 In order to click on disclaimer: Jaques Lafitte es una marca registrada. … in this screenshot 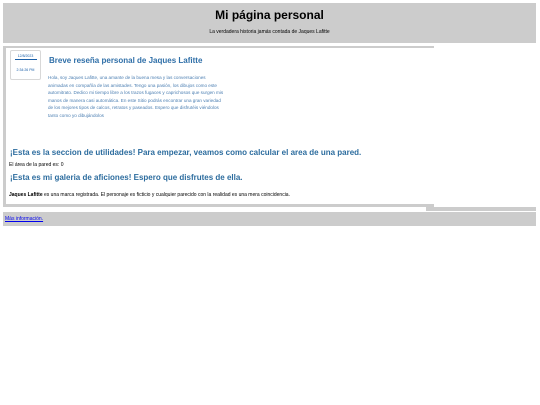, I will do `click(149, 195)`.